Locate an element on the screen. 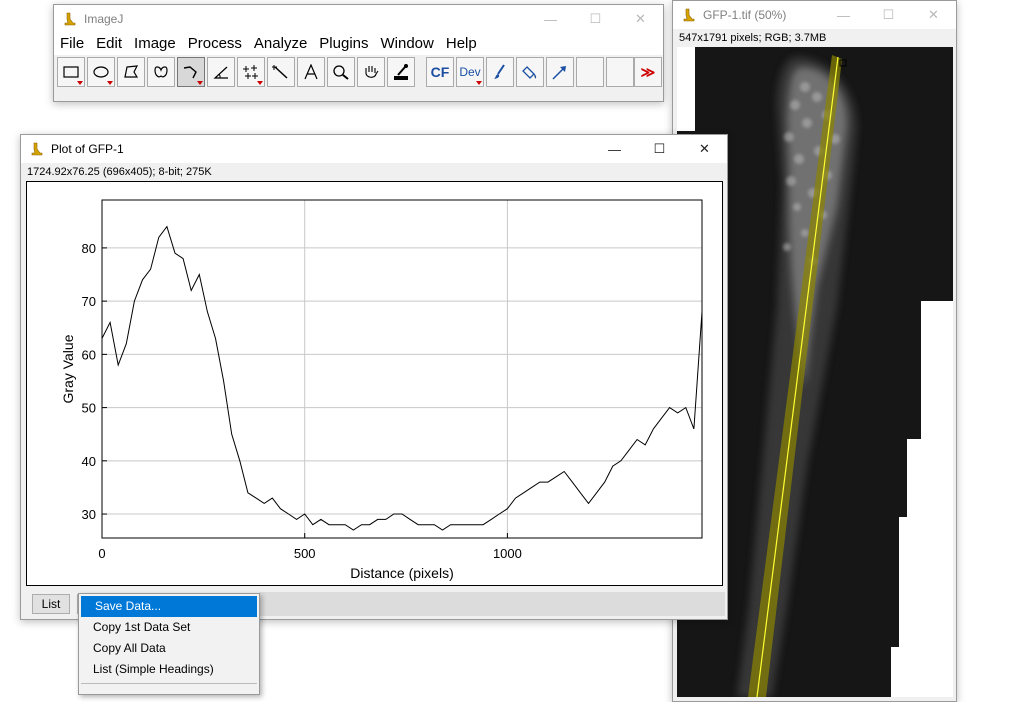  image-title: GFP-1.tif (50%) is located at coordinates (745, 15).